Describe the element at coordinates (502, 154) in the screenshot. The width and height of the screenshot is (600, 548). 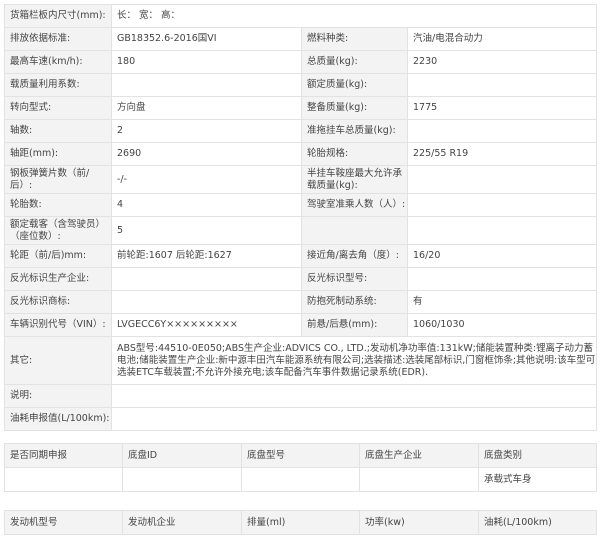
I see `spec-value: 225/55 R19` at that location.